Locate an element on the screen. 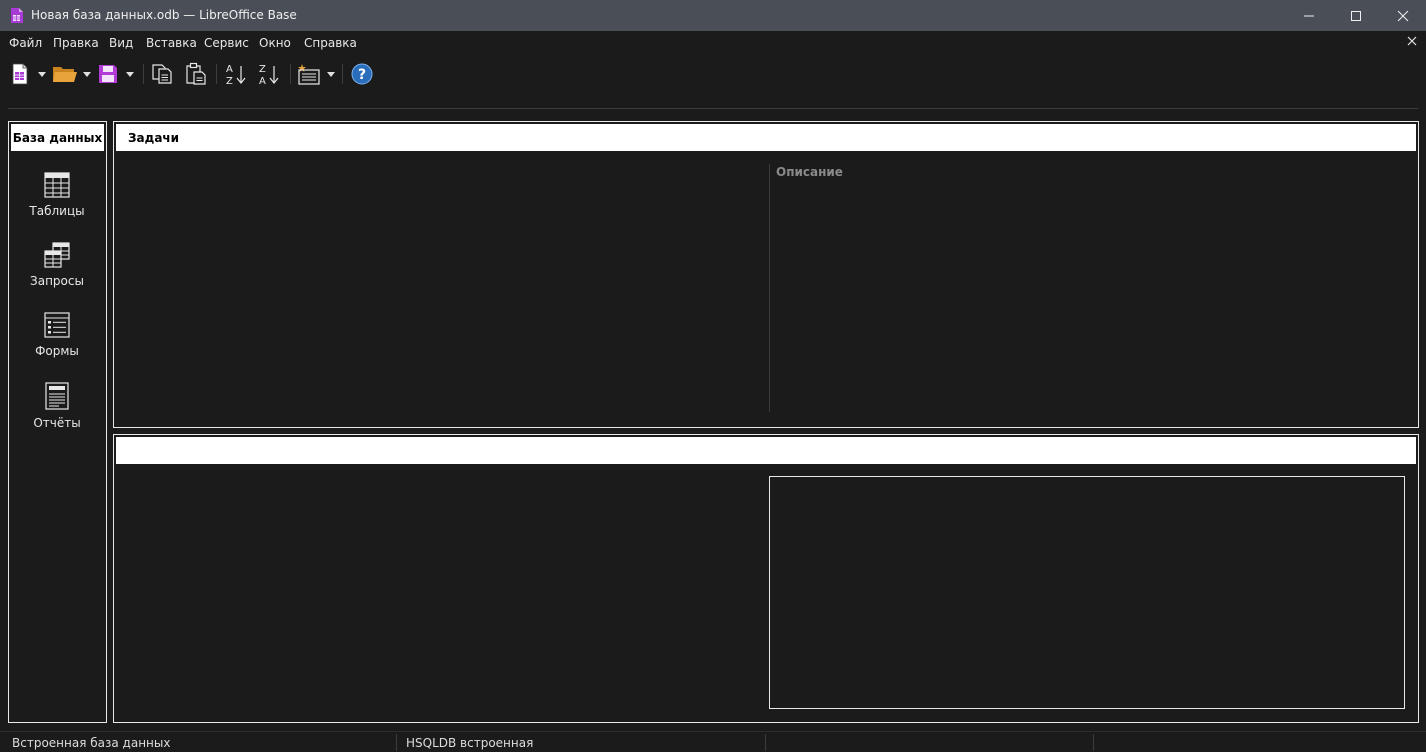 This screenshot has width=1426, height=752. report-icon is located at coordinates (57, 396).